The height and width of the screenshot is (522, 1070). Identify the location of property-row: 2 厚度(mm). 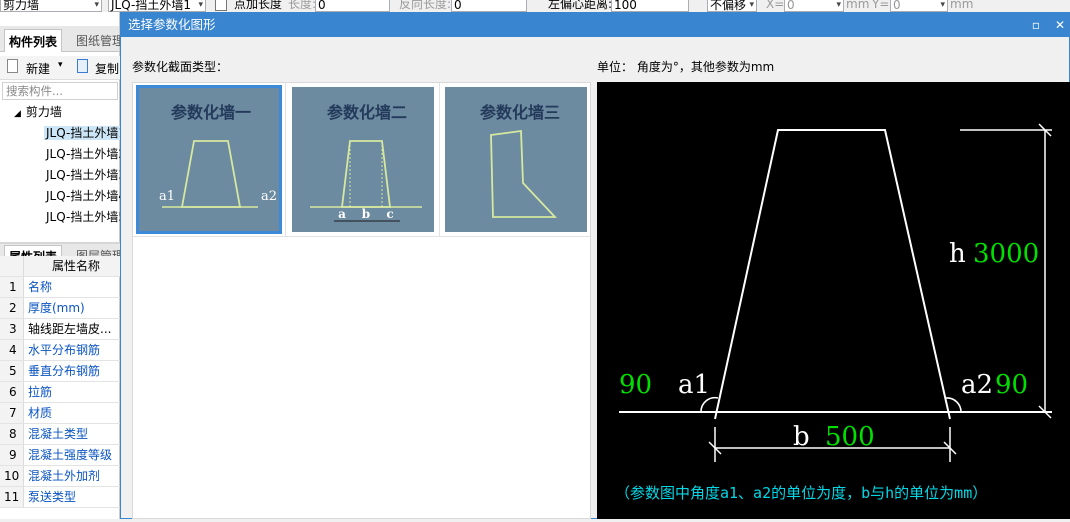
(60, 308).